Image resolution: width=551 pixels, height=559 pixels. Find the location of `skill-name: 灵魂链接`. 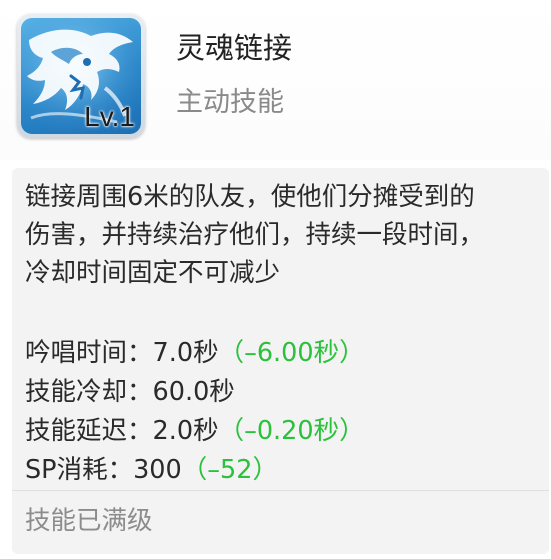

skill-name: 灵魂链接 is located at coordinates (234, 48).